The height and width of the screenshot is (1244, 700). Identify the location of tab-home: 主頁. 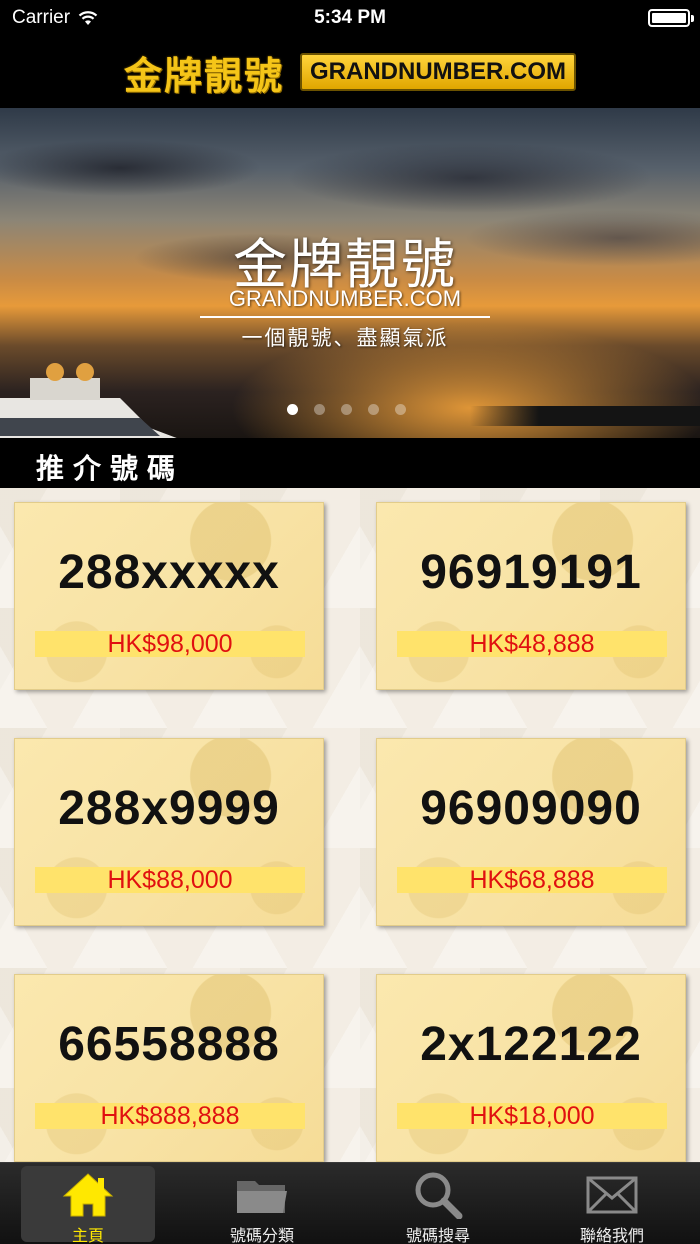
(88, 1205).